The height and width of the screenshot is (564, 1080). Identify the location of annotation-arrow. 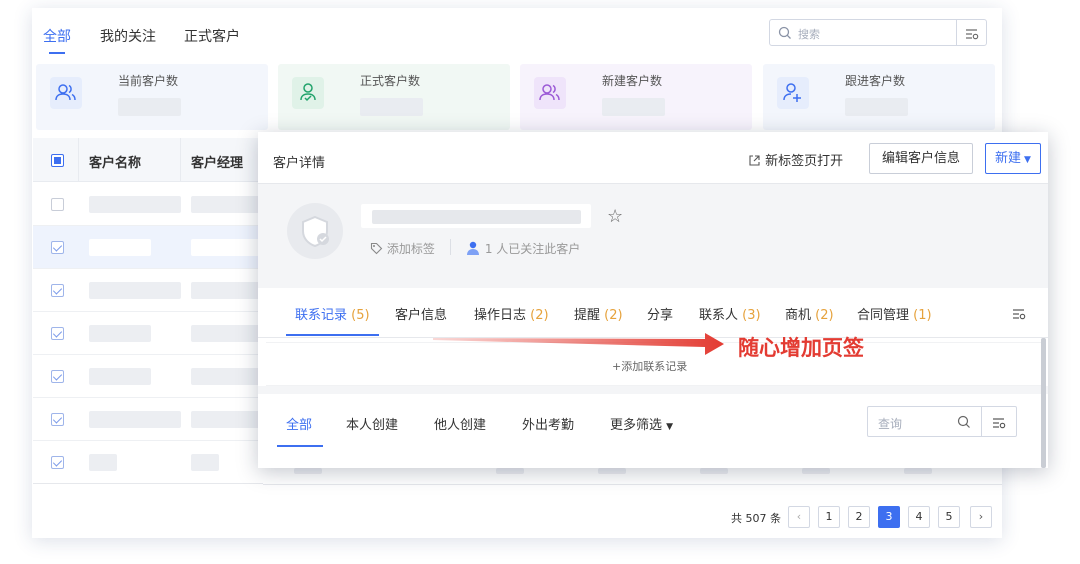
(578, 344).